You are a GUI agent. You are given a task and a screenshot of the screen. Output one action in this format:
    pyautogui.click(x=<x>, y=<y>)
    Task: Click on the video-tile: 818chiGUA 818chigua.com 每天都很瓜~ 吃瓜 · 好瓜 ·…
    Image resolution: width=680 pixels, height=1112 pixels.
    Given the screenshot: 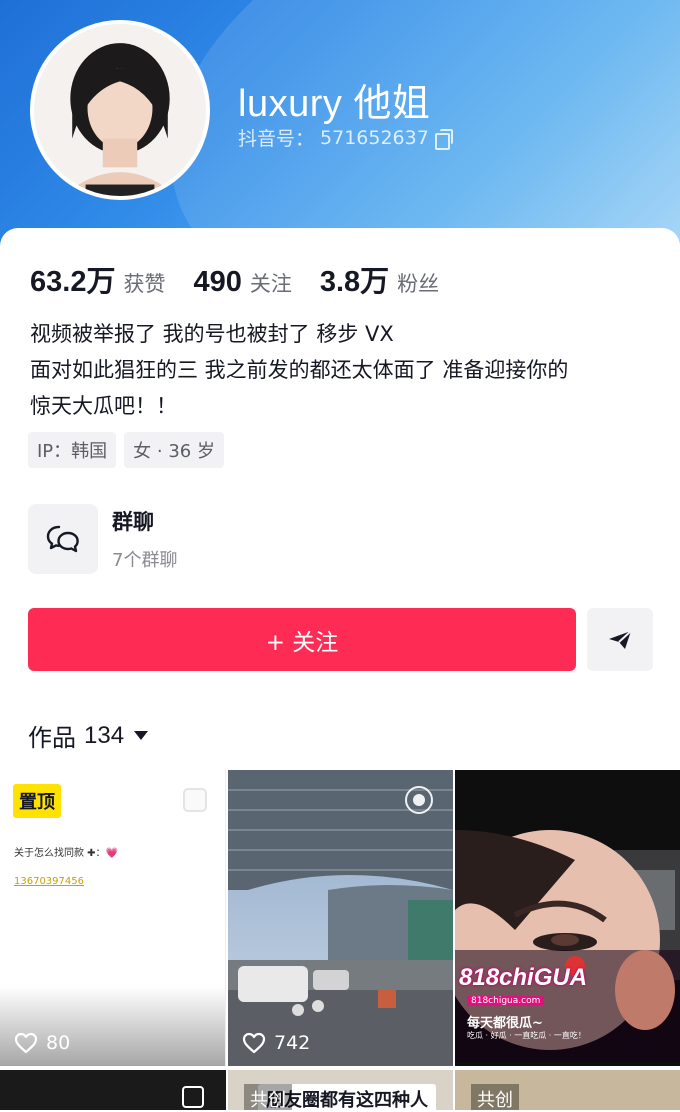 What is the action you would take?
    pyautogui.click(x=567, y=918)
    